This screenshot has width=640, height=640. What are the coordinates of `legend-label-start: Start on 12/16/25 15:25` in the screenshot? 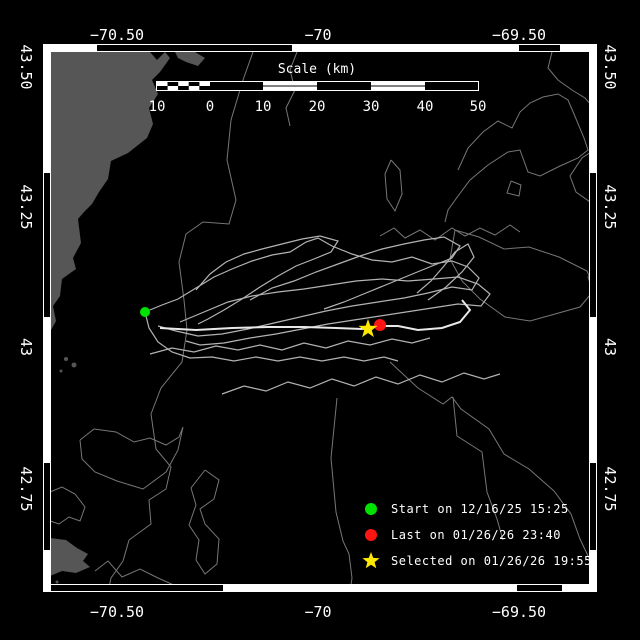 It's located at (480, 509).